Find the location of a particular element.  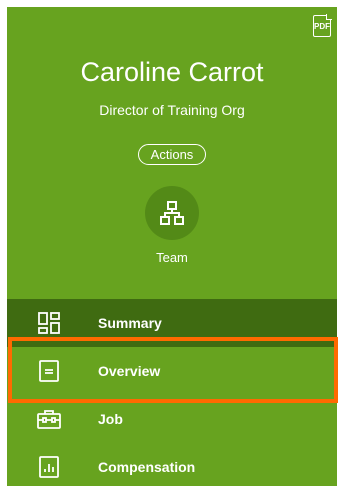

actions-button: Actions is located at coordinates (172, 154).